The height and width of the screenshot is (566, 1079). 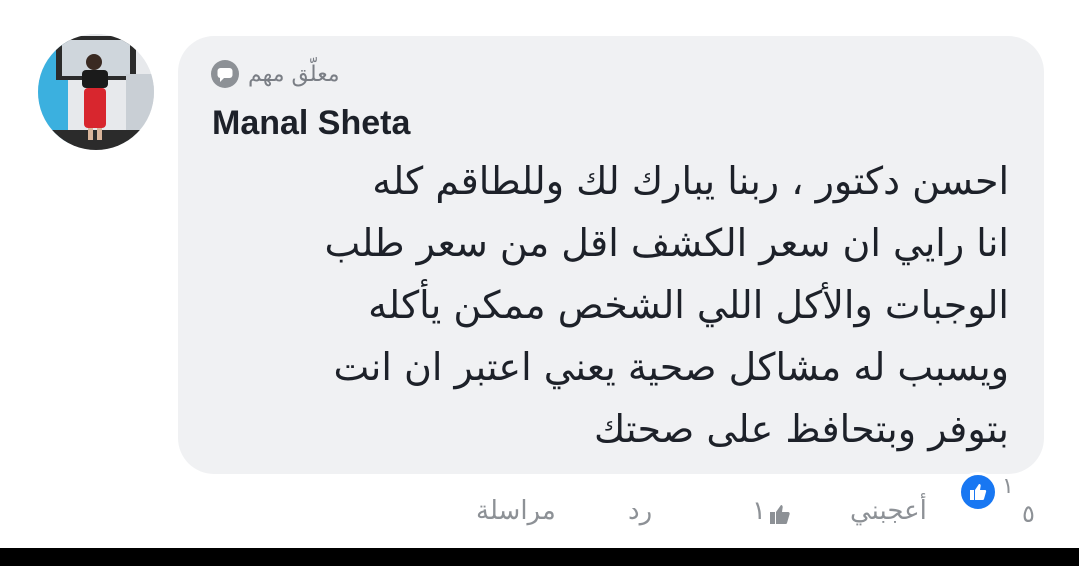 What do you see at coordinates (801, 429) in the screenshot?
I see `comment-line: بتوفر وبتحافظ على صحتك` at bounding box center [801, 429].